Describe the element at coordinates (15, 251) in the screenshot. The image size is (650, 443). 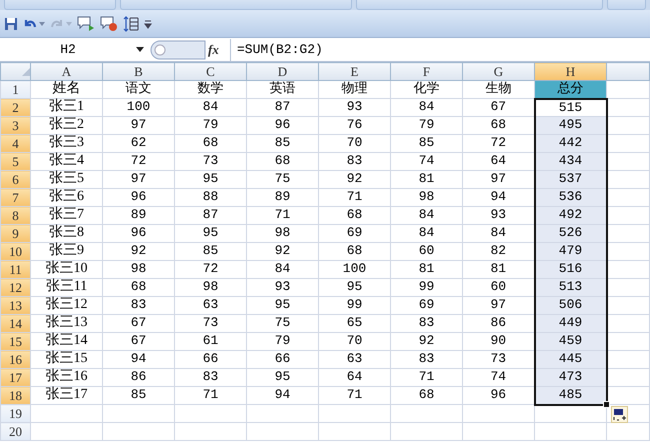
I see `row-header: 10` at that location.